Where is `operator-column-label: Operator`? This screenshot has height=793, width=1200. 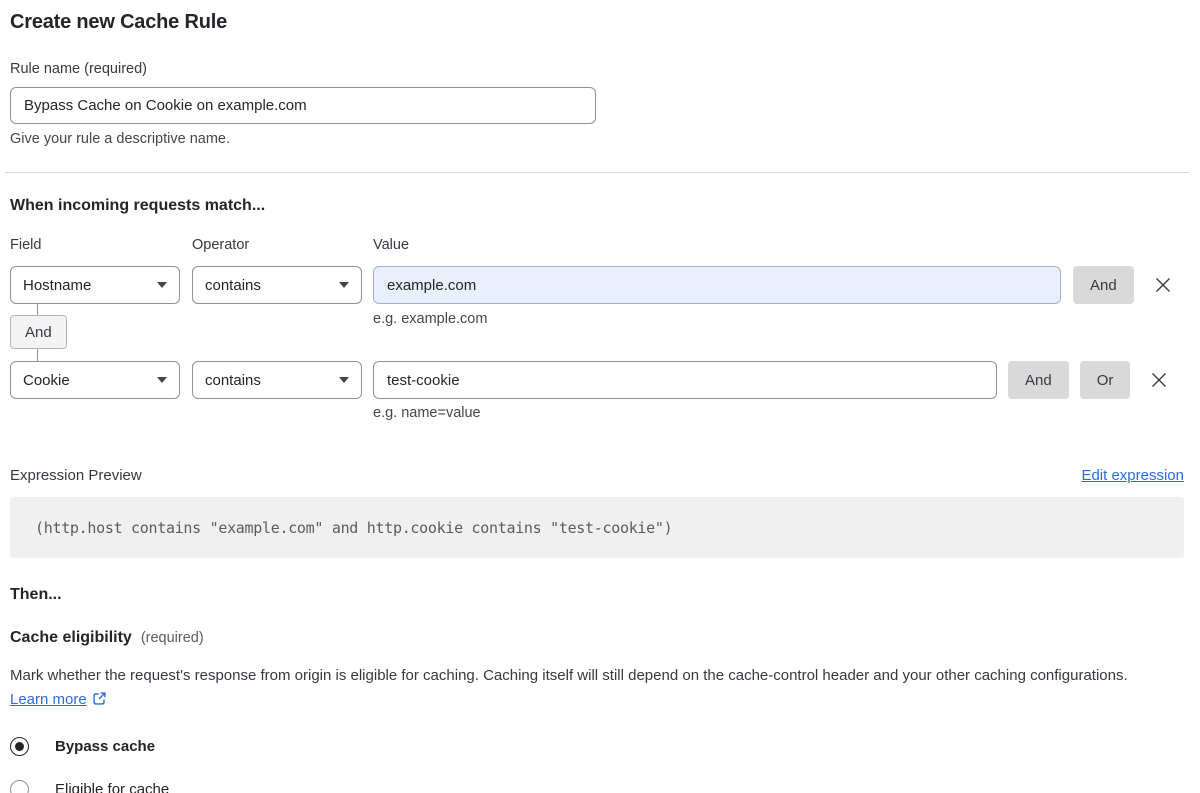
operator-column-label: Operator is located at coordinates (221, 245).